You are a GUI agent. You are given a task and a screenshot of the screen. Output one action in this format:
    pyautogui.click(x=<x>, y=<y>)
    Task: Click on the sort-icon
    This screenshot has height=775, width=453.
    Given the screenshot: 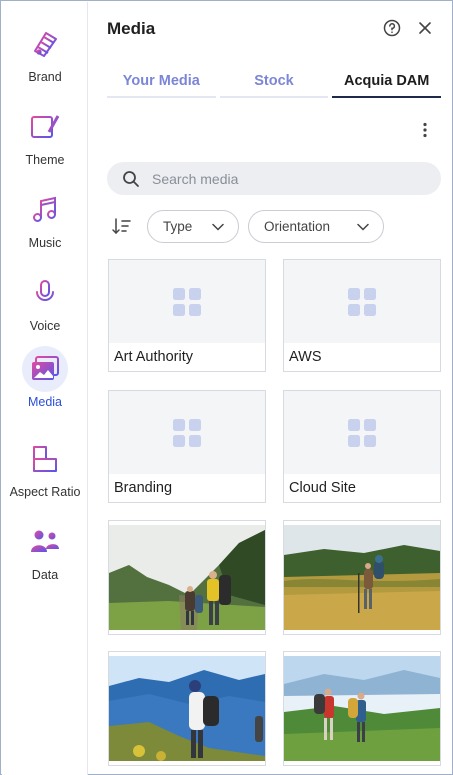 What is the action you would take?
    pyautogui.click(x=121, y=226)
    